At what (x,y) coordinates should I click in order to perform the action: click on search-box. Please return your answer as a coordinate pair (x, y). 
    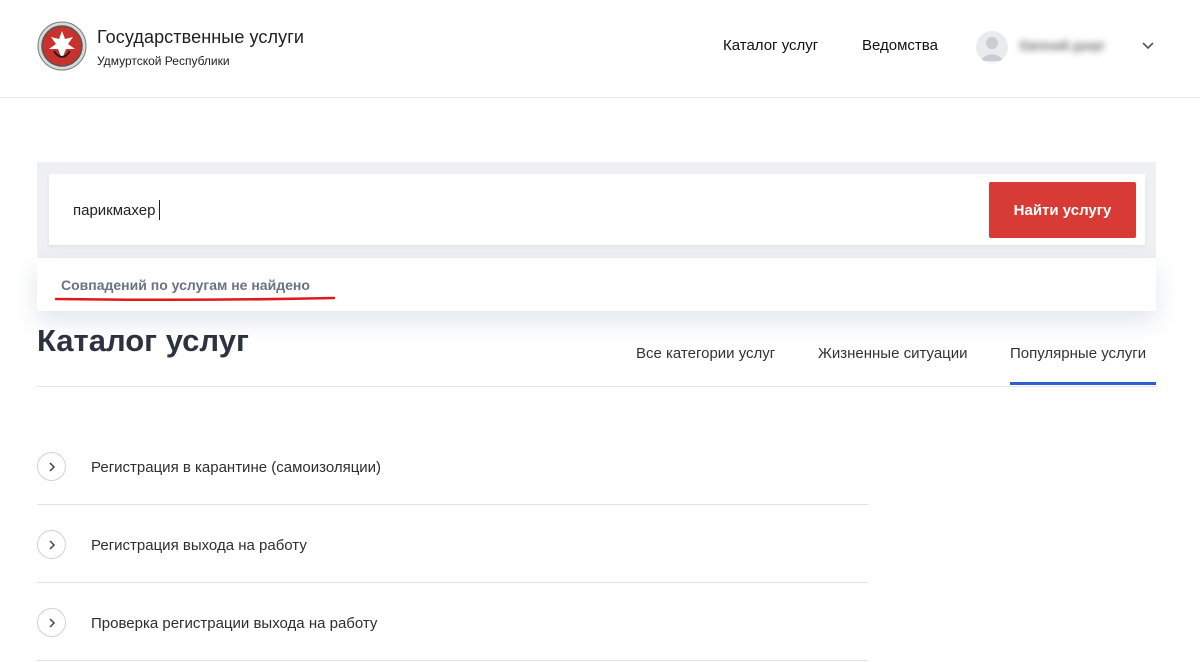
    Looking at the image, I should click on (597, 209).